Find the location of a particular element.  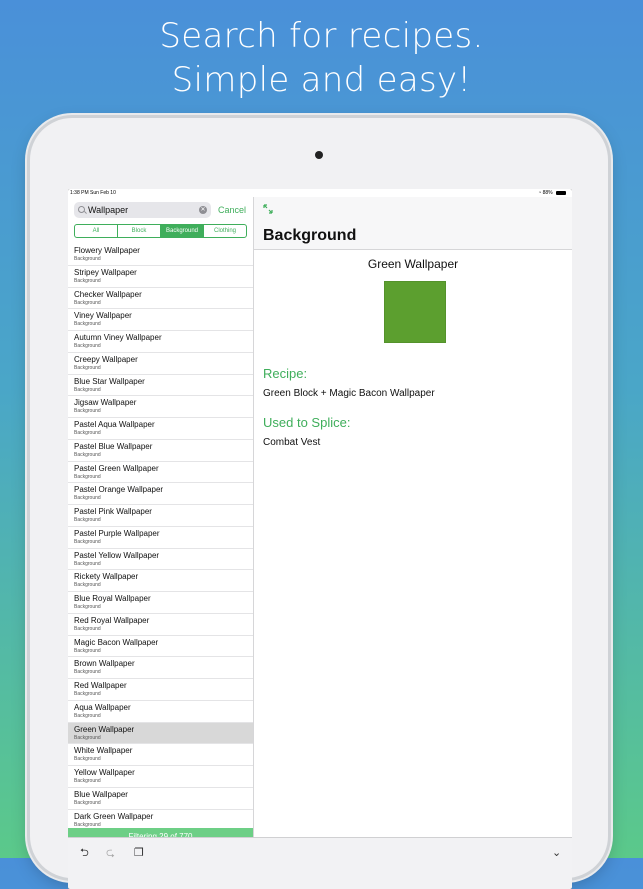

category-segmented-control: All Block Background Clothing is located at coordinates (160, 231).